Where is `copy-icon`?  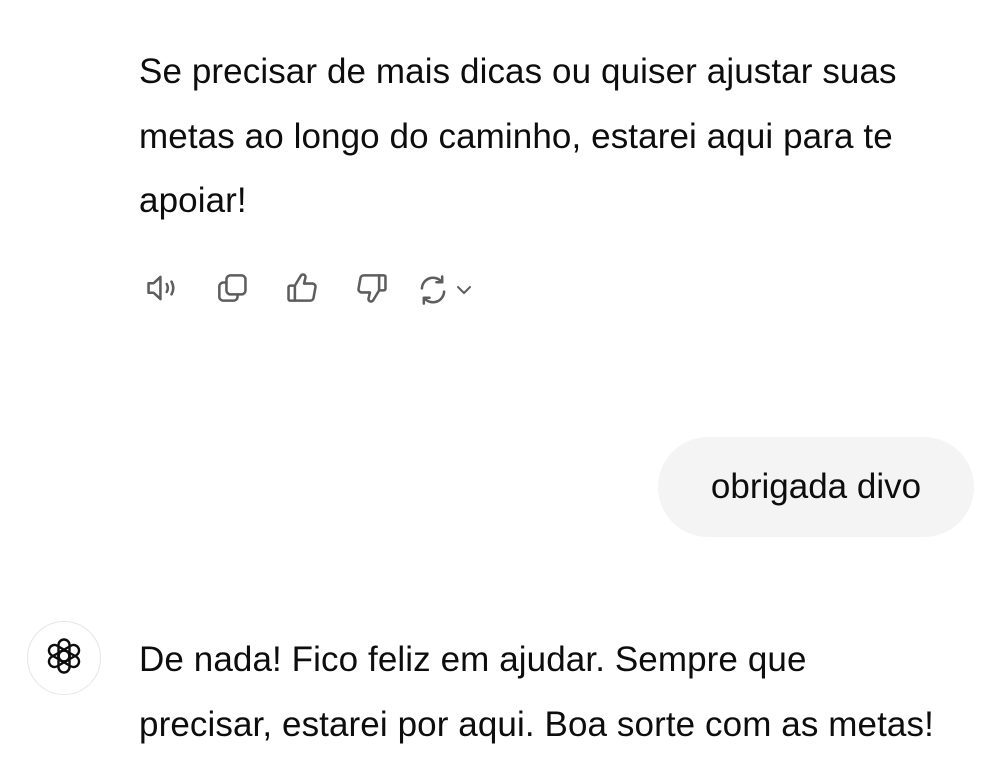 copy-icon is located at coordinates (232, 290).